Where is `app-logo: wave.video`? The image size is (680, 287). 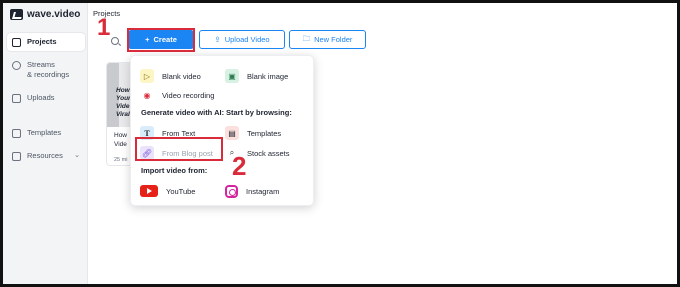 app-logo: wave.video is located at coordinates (45, 14).